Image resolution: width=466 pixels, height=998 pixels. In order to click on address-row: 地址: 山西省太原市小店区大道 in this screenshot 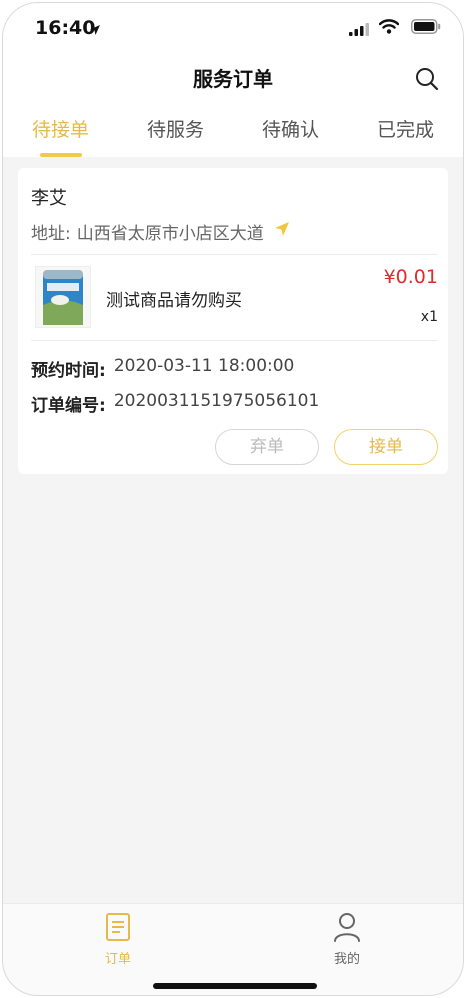, I will do `click(160, 231)`.